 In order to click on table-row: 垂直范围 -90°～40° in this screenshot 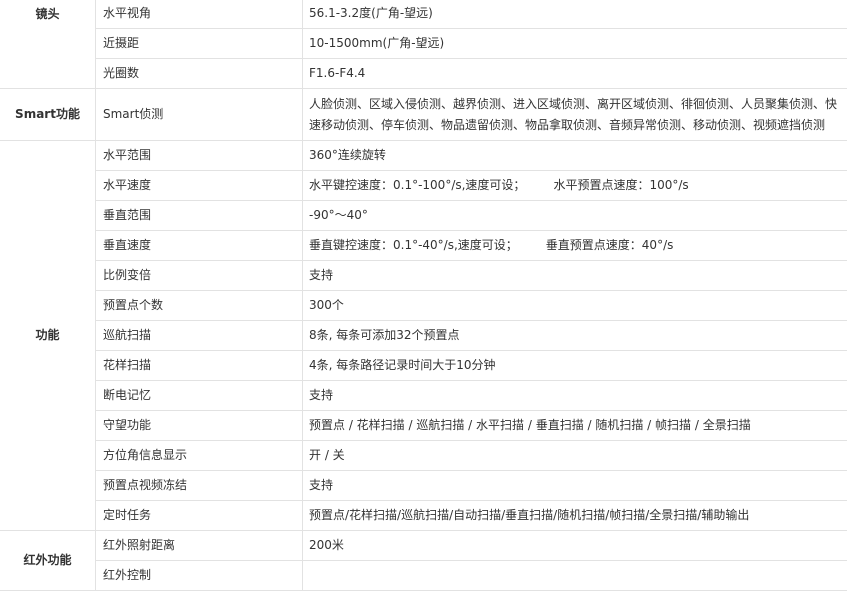, I will do `click(423, 215)`.